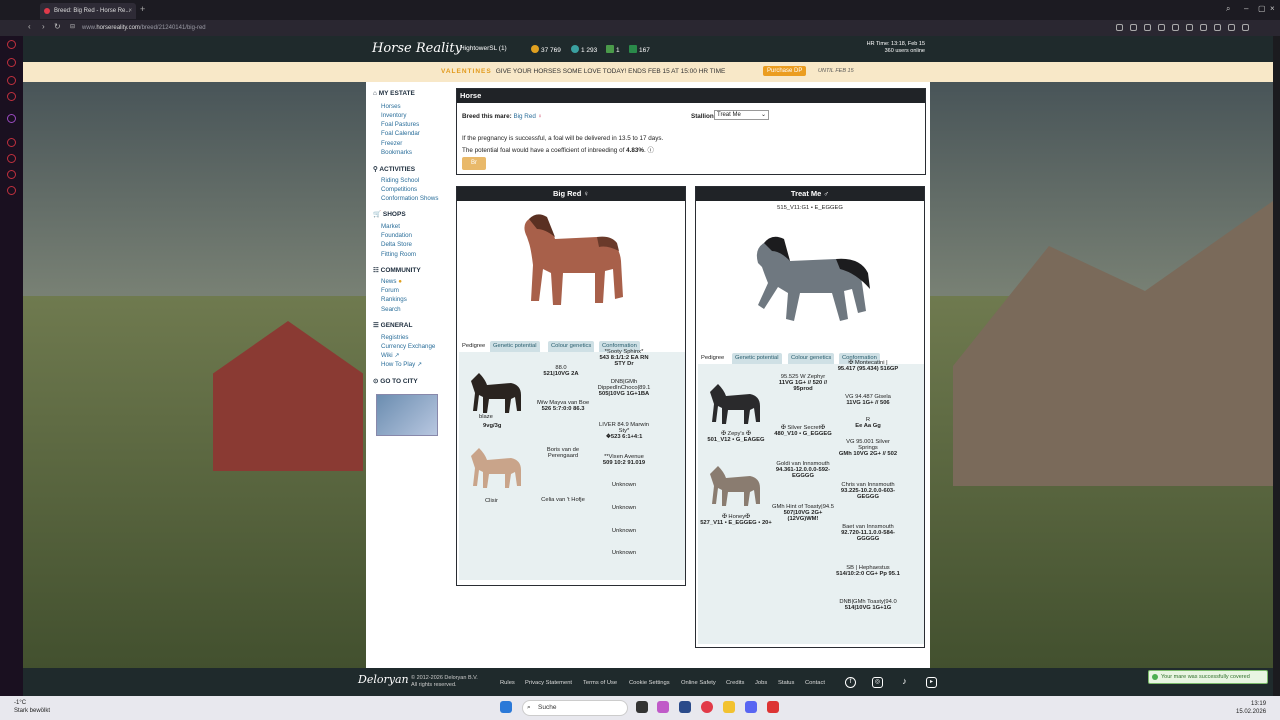  What do you see at coordinates (407, 415) in the screenshot?
I see `city-map-thumbnail` at bounding box center [407, 415].